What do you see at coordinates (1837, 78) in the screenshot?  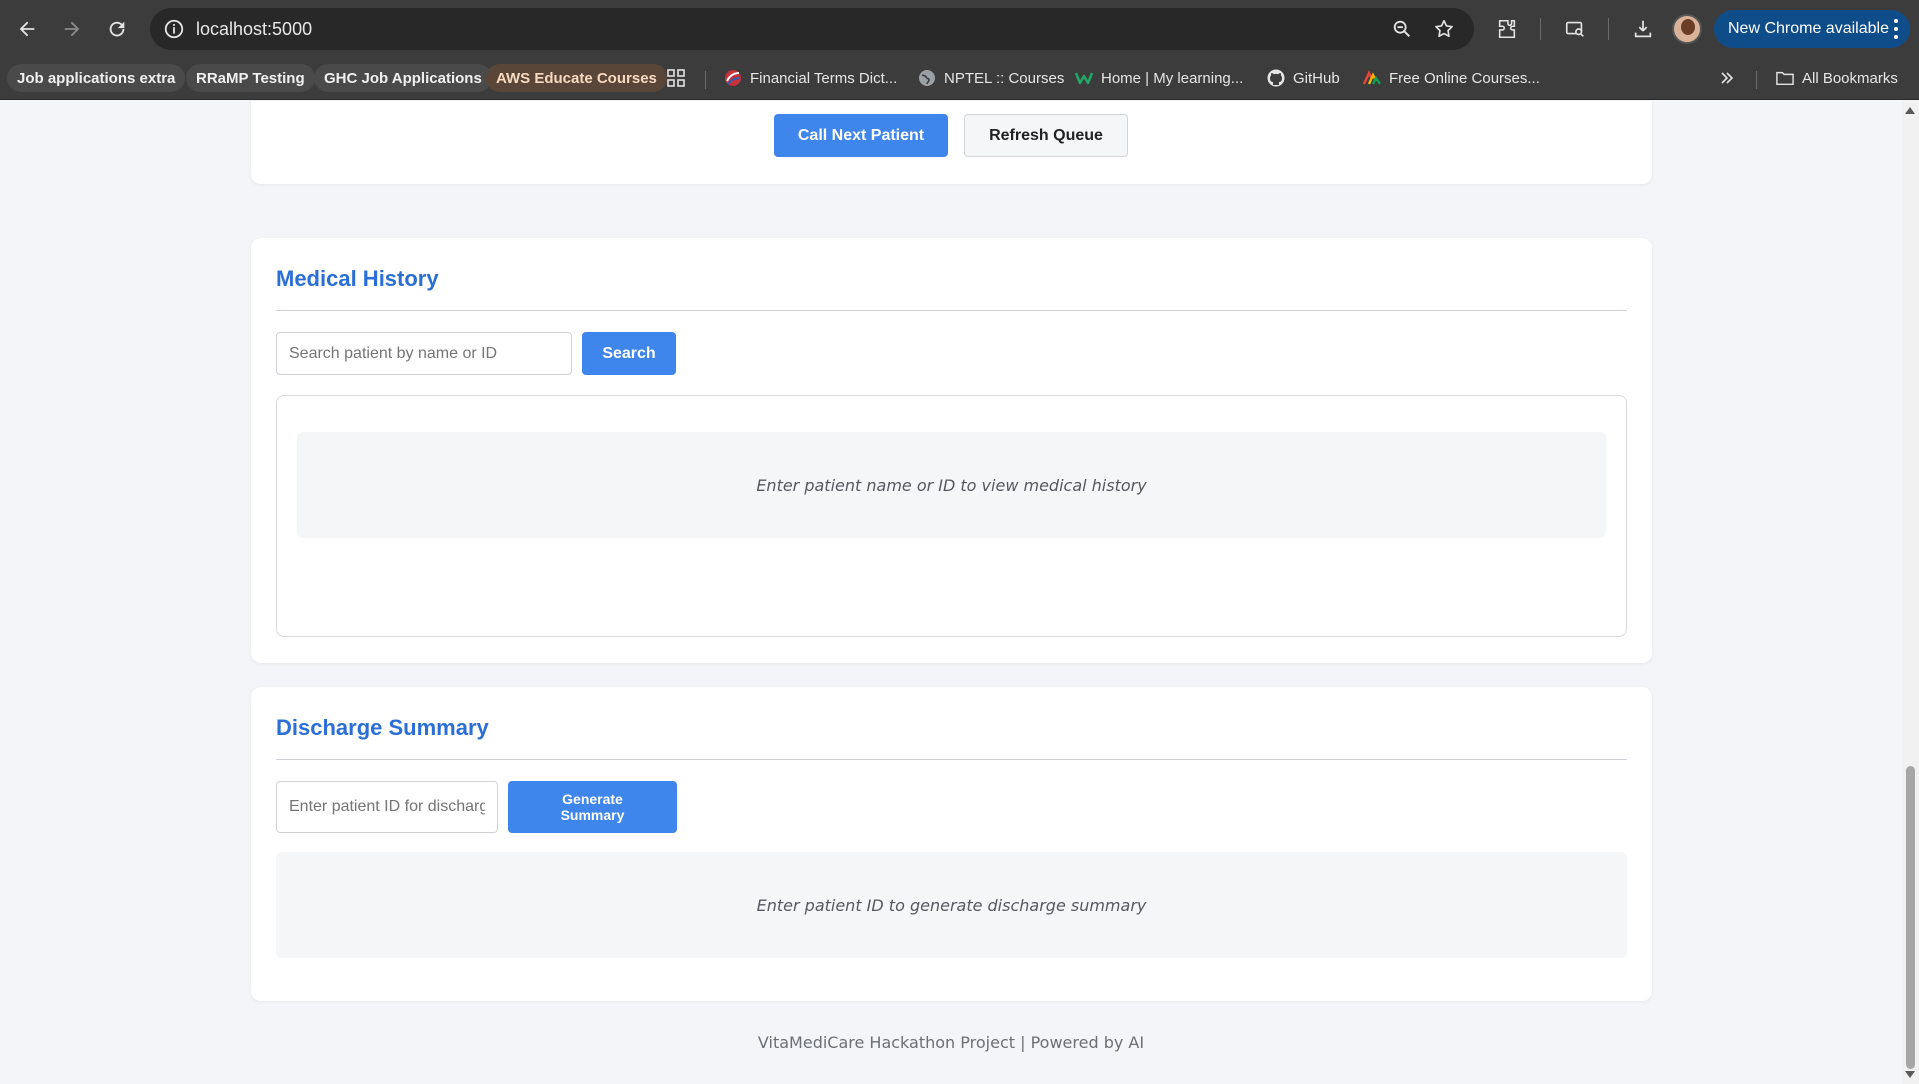 I see `all-bookmarks-button: All Bookmarks` at bounding box center [1837, 78].